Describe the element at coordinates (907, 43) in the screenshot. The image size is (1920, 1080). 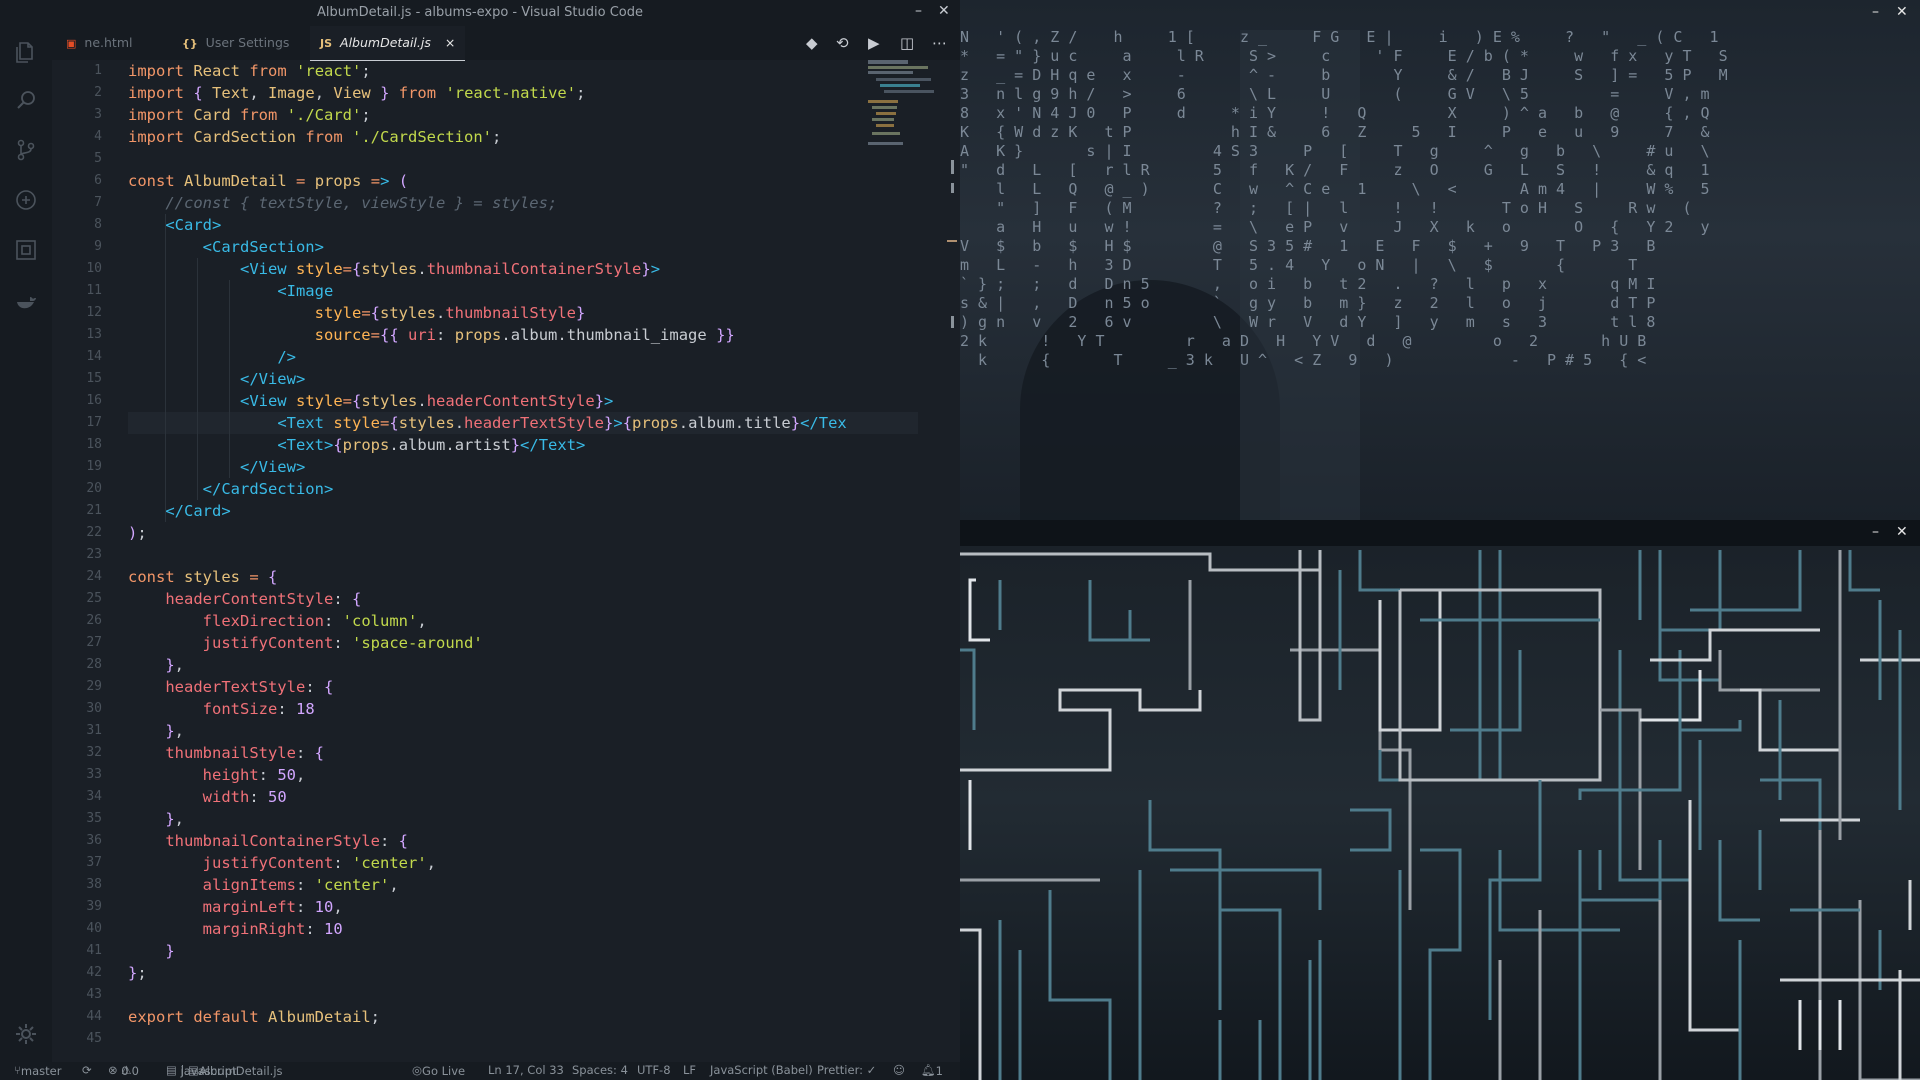
I see `split-editor-icon: ◫` at that location.